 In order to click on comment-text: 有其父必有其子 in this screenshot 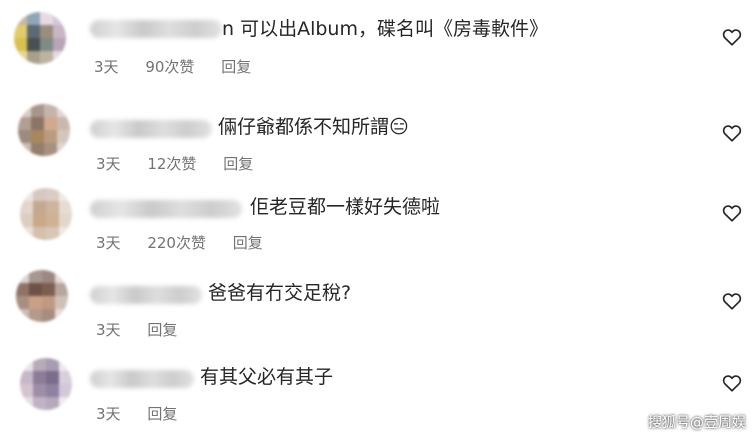, I will do `click(267, 377)`.